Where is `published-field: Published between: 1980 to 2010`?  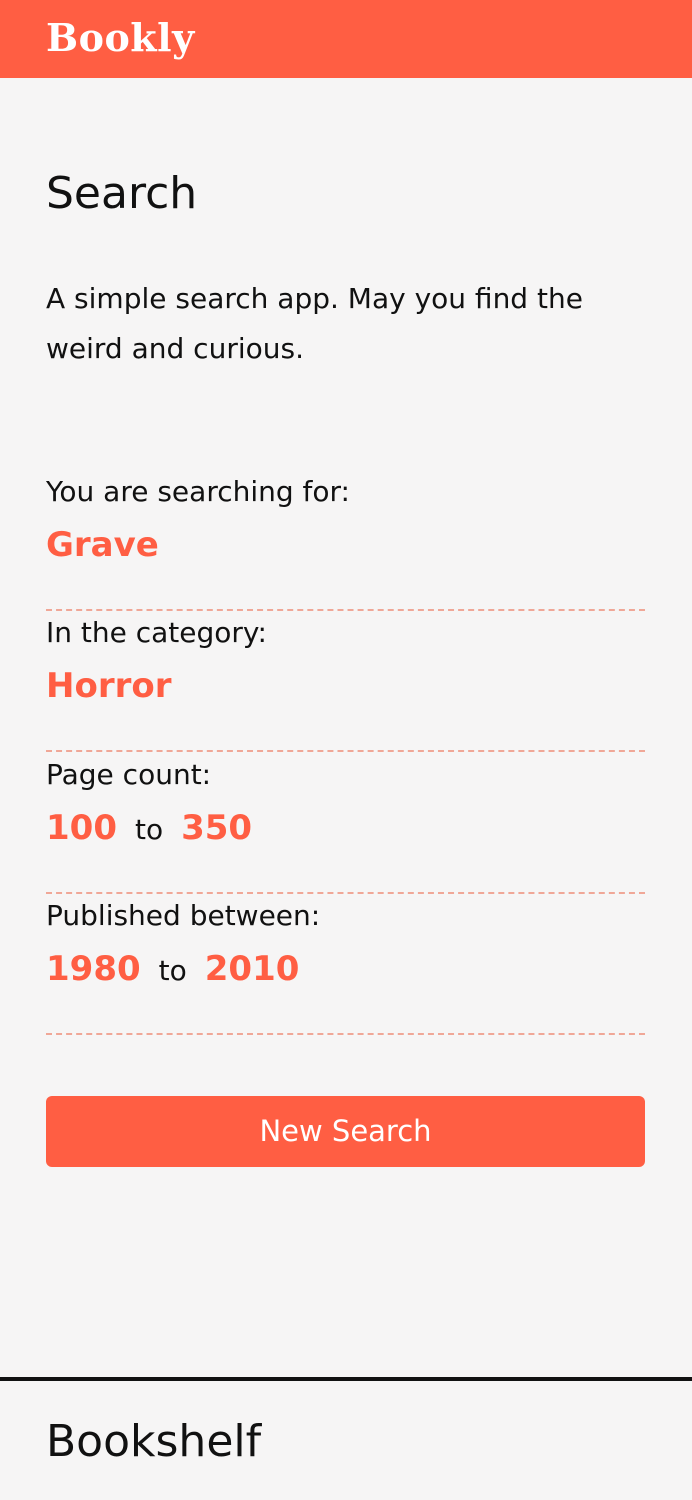 published-field: Published between: 1980 to 2010 is located at coordinates (345, 965).